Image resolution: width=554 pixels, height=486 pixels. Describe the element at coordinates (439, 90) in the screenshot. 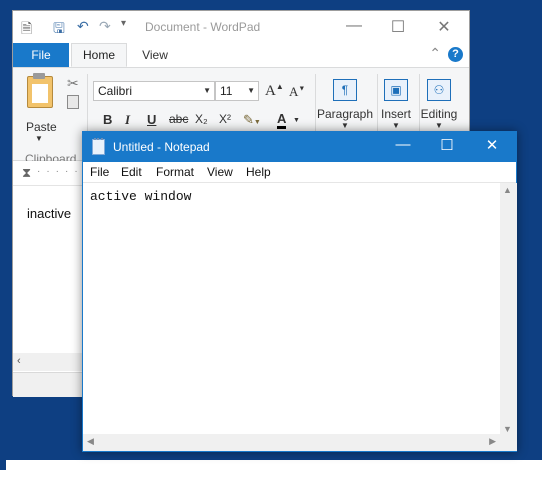

I see `binoculars-icon: ⚇` at that location.